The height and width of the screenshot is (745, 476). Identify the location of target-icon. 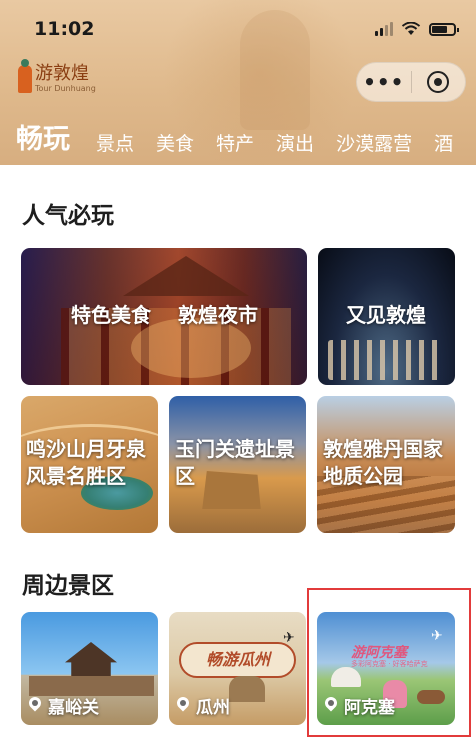
(438, 82).